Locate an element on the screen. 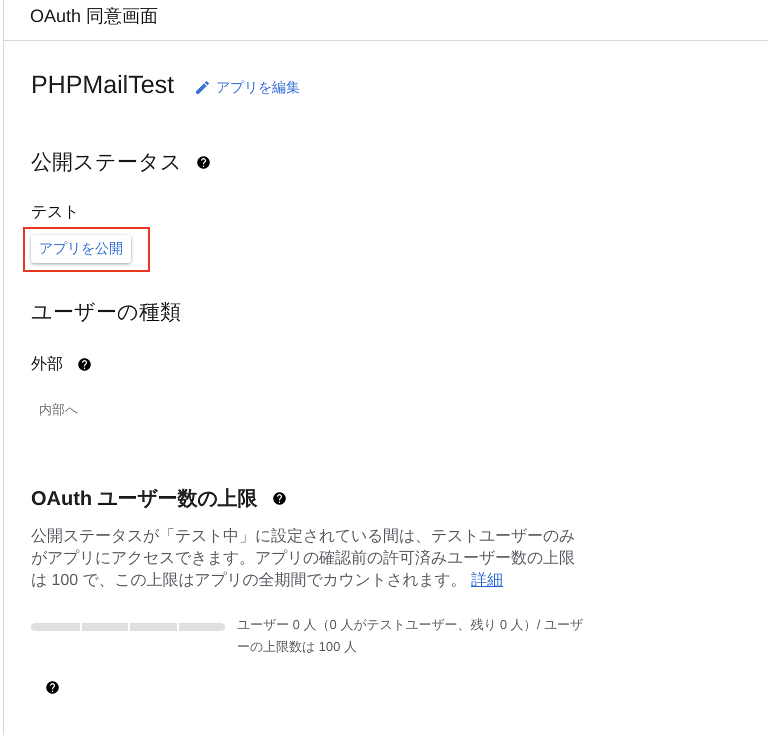 The height and width of the screenshot is (735, 768). pencil-icon is located at coordinates (203, 87).